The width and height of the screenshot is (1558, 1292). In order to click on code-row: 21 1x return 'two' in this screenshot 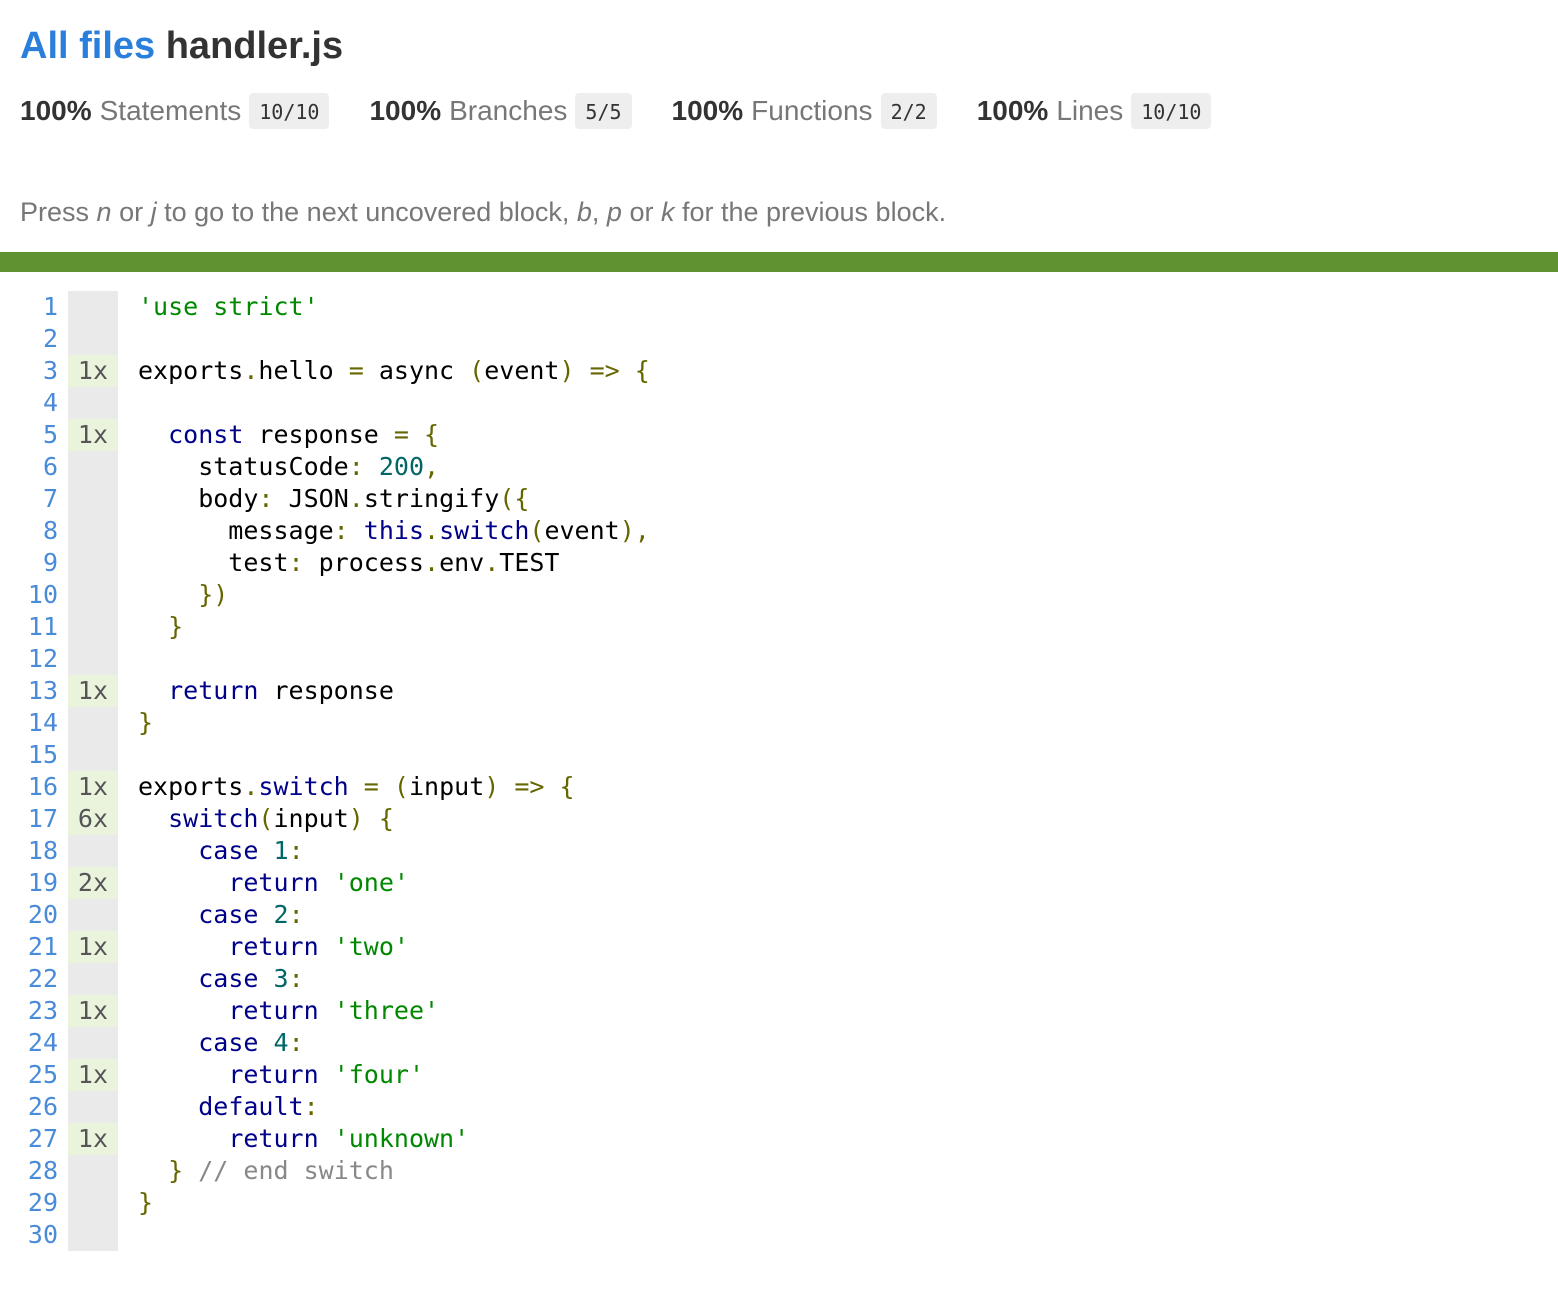, I will do `click(779, 947)`.